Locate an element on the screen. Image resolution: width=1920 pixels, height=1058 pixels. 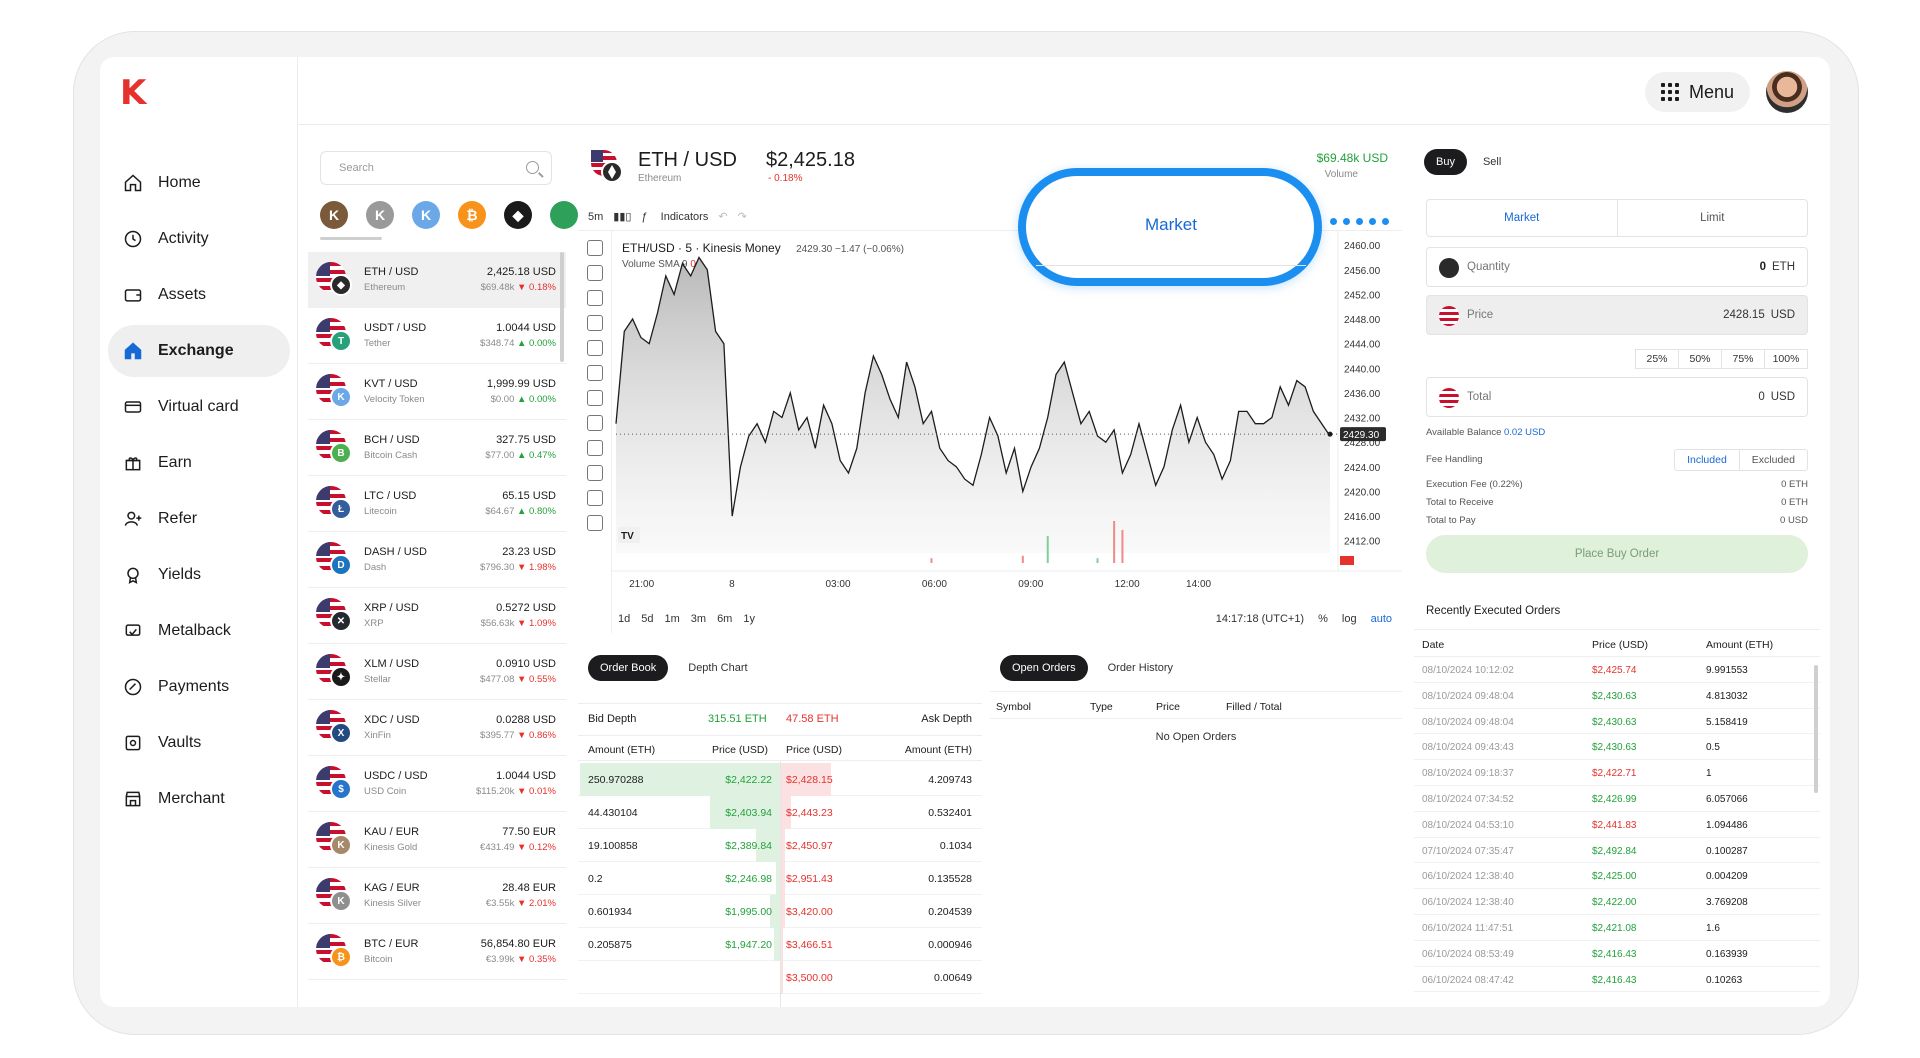
usd-flag-icon is located at coordinates (1449, 316).